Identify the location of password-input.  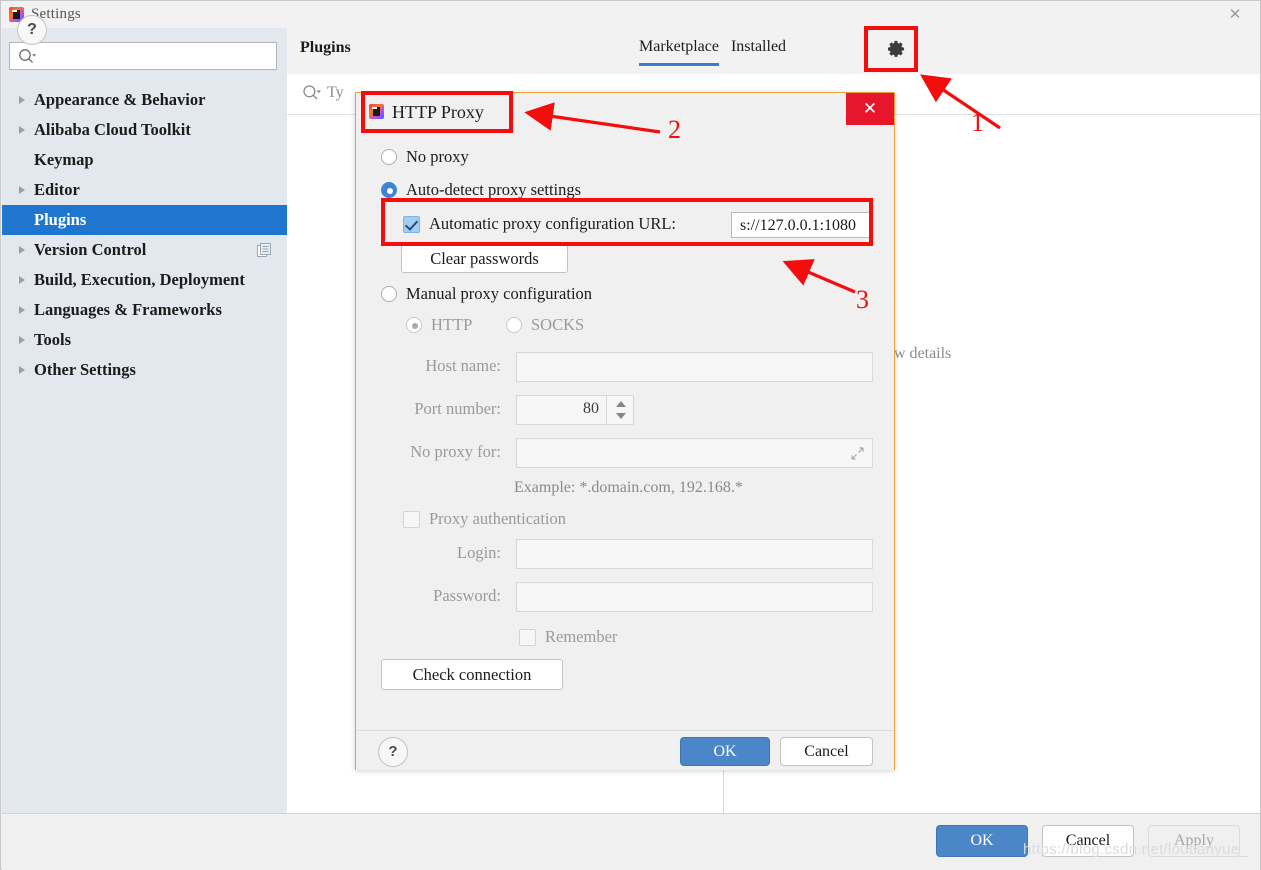
(694, 597).